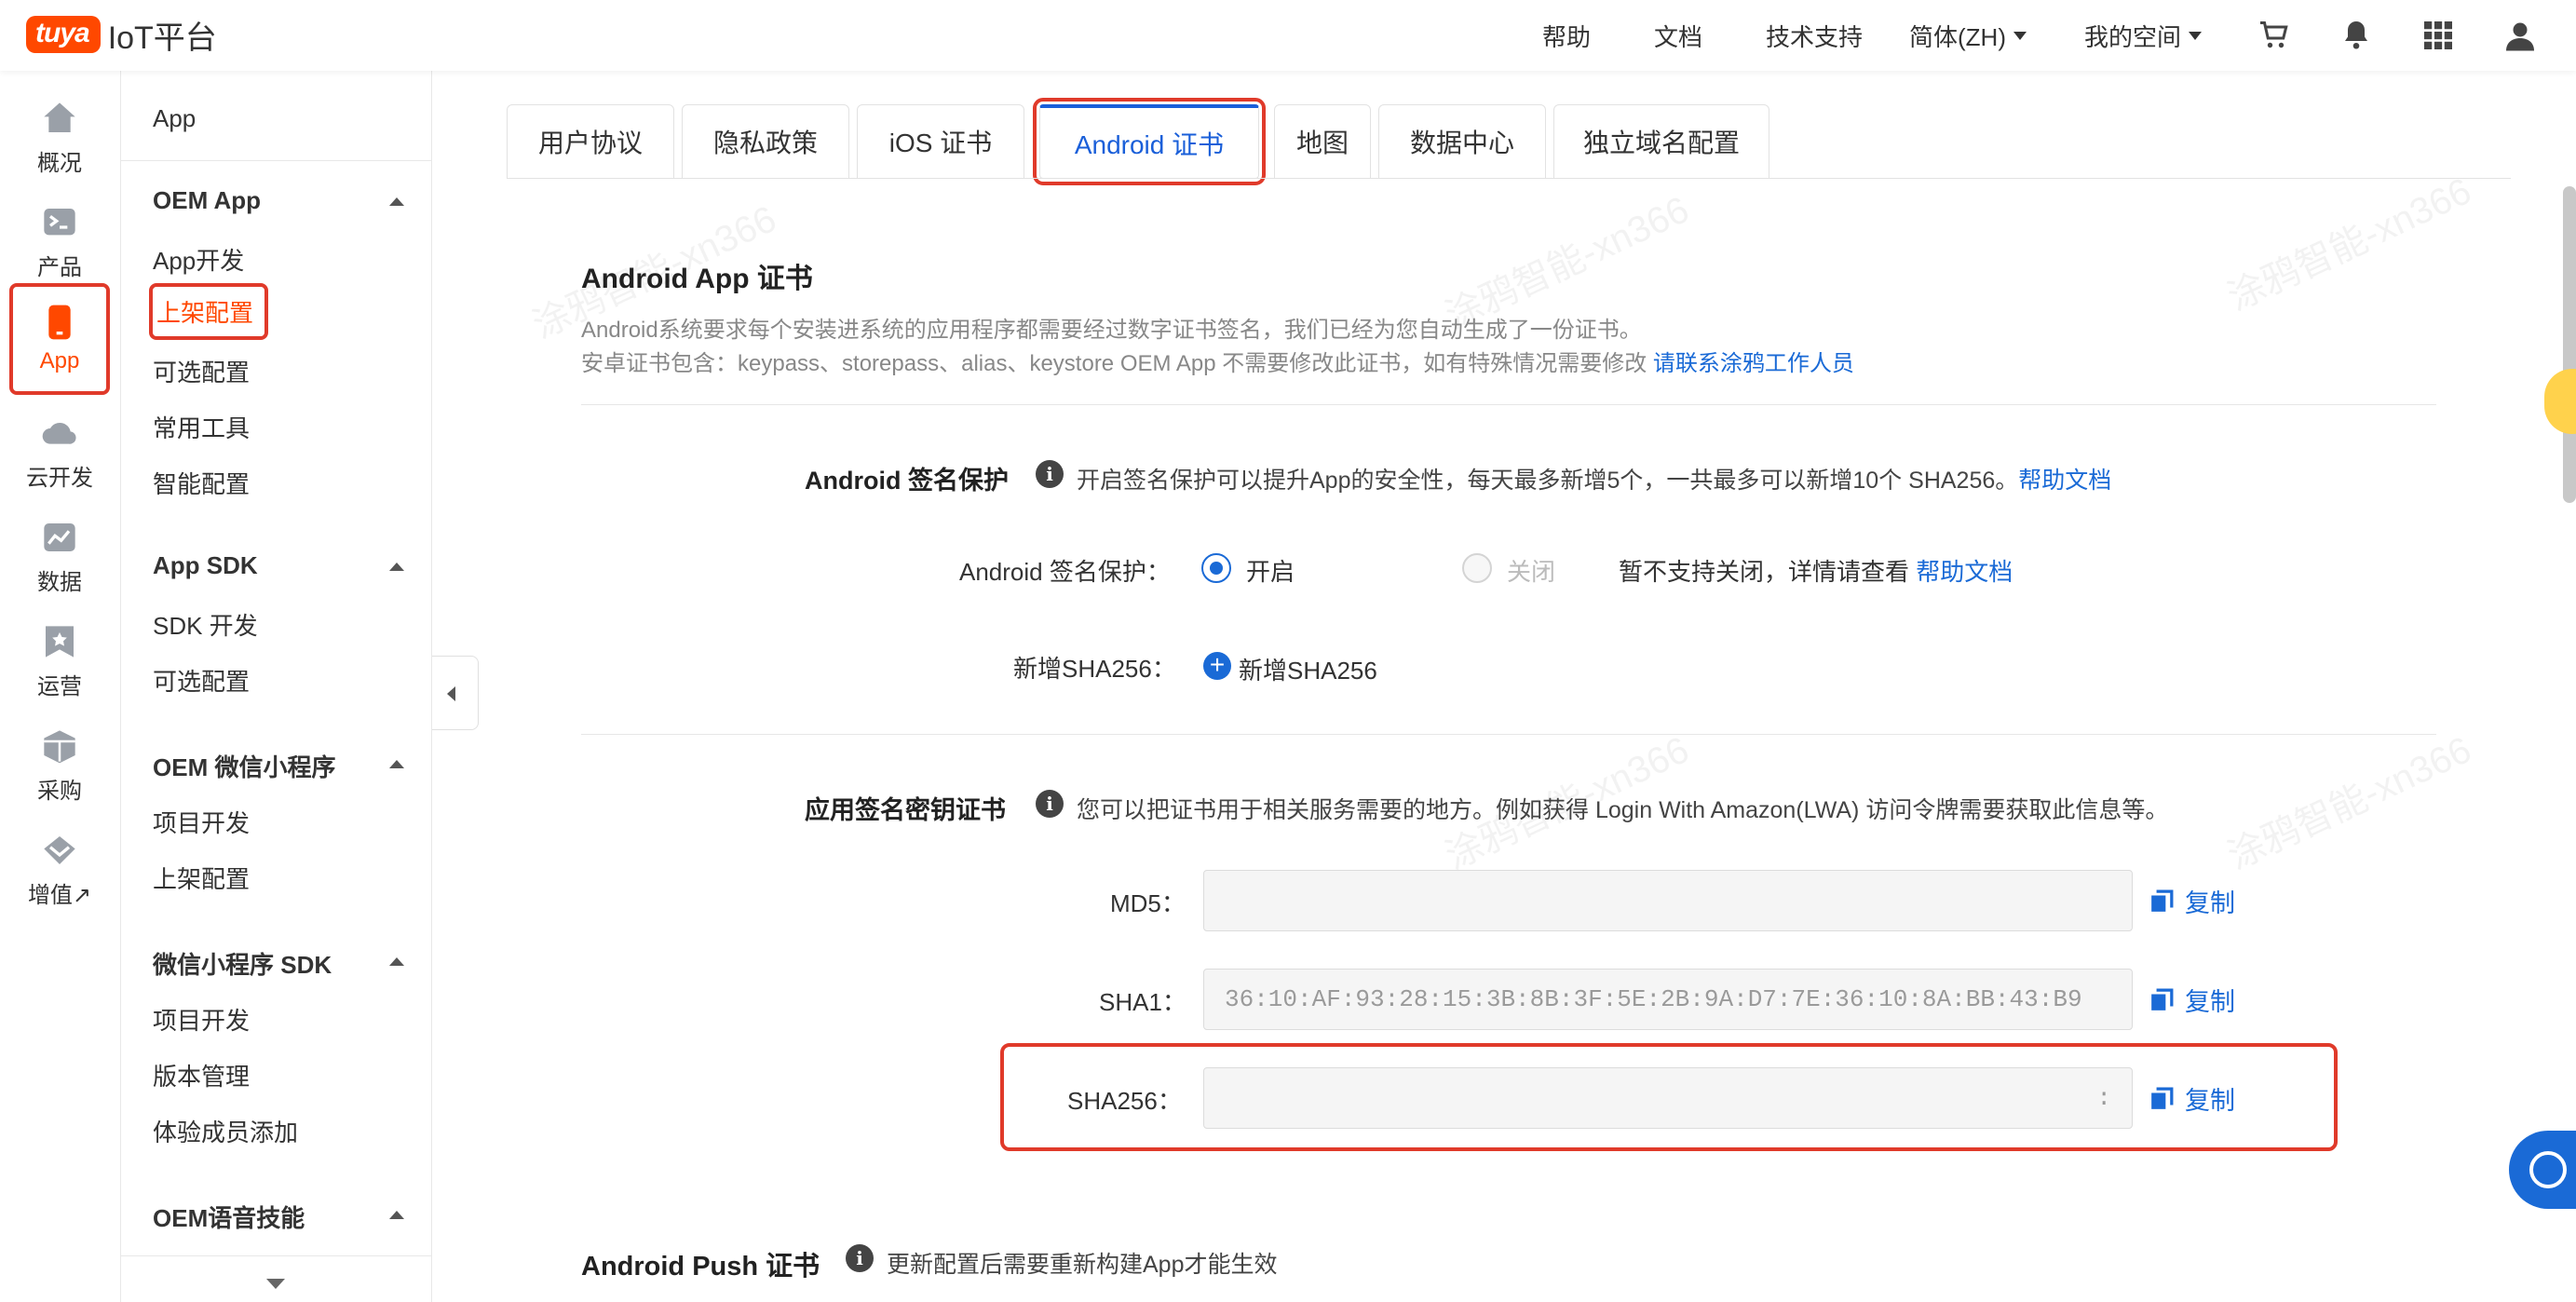 Image resolution: width=2576 pixels, height=1302 pixels. I want to click on cart-icon, so click(2274, 35).